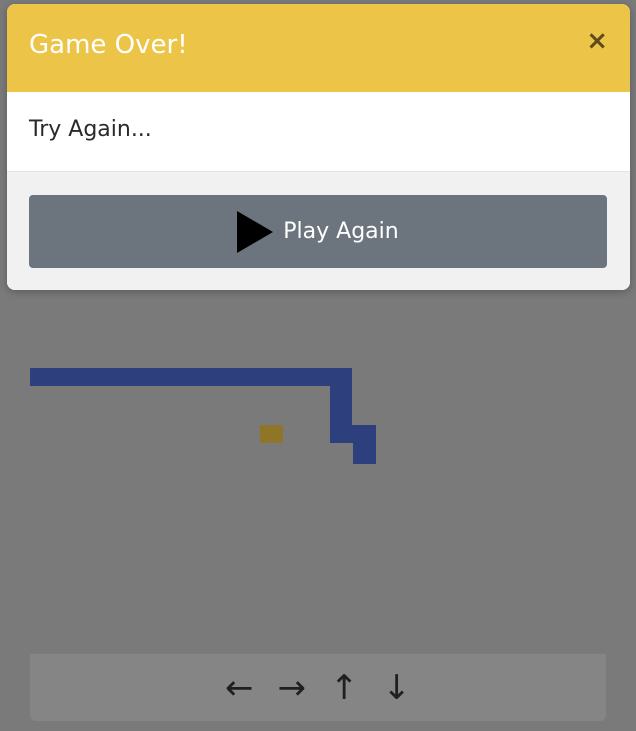 The height and width of the screenshot is (731, 636). I want to click on arrow-left-button: ←, so click(239, 688).